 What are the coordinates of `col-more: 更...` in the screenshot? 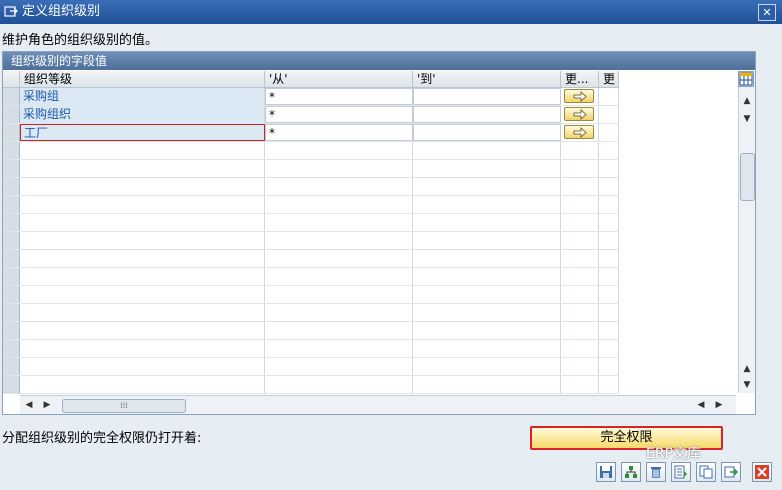 It's located at (580, 79).